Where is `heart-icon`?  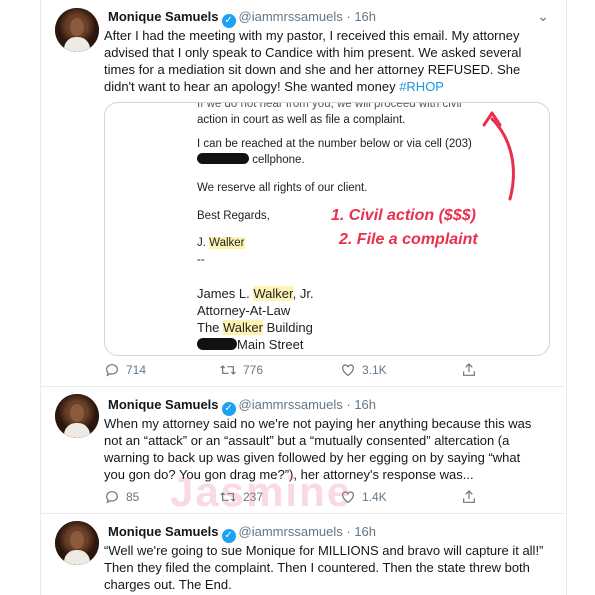
heart-icon is located at coordinates (348, 370).